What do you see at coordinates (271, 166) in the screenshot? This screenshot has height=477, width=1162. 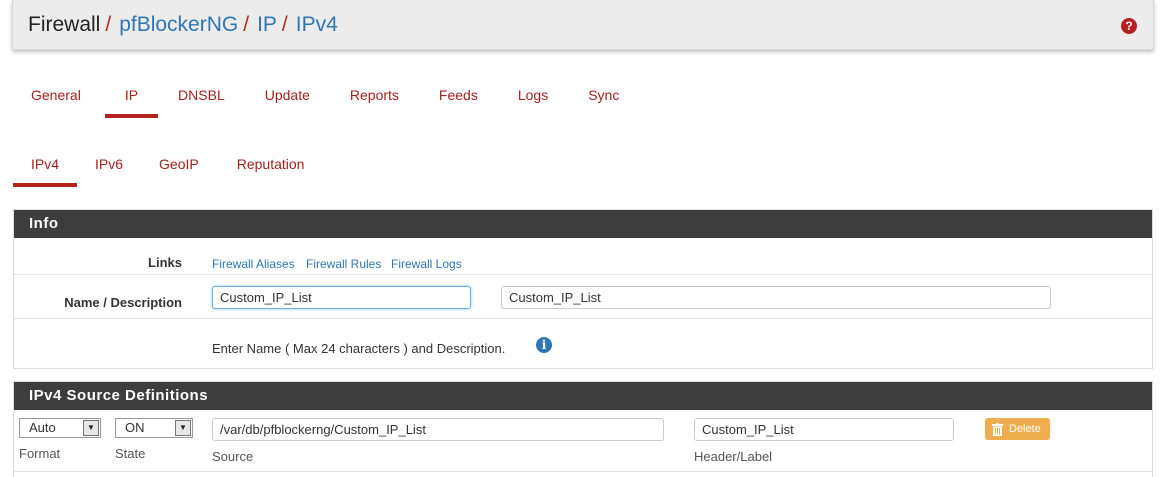 I see `tab-reputation: Reputation` at bounding box center [271, 166].